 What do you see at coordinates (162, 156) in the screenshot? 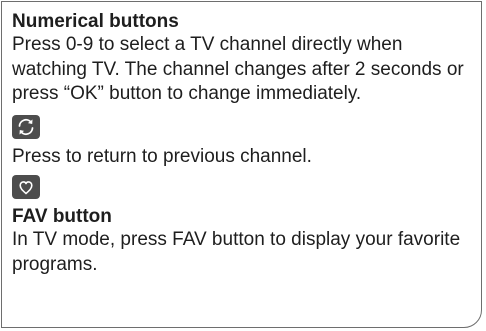
I see `recall-description: Press to return to previous channel.` at bounding box center [162, 156].